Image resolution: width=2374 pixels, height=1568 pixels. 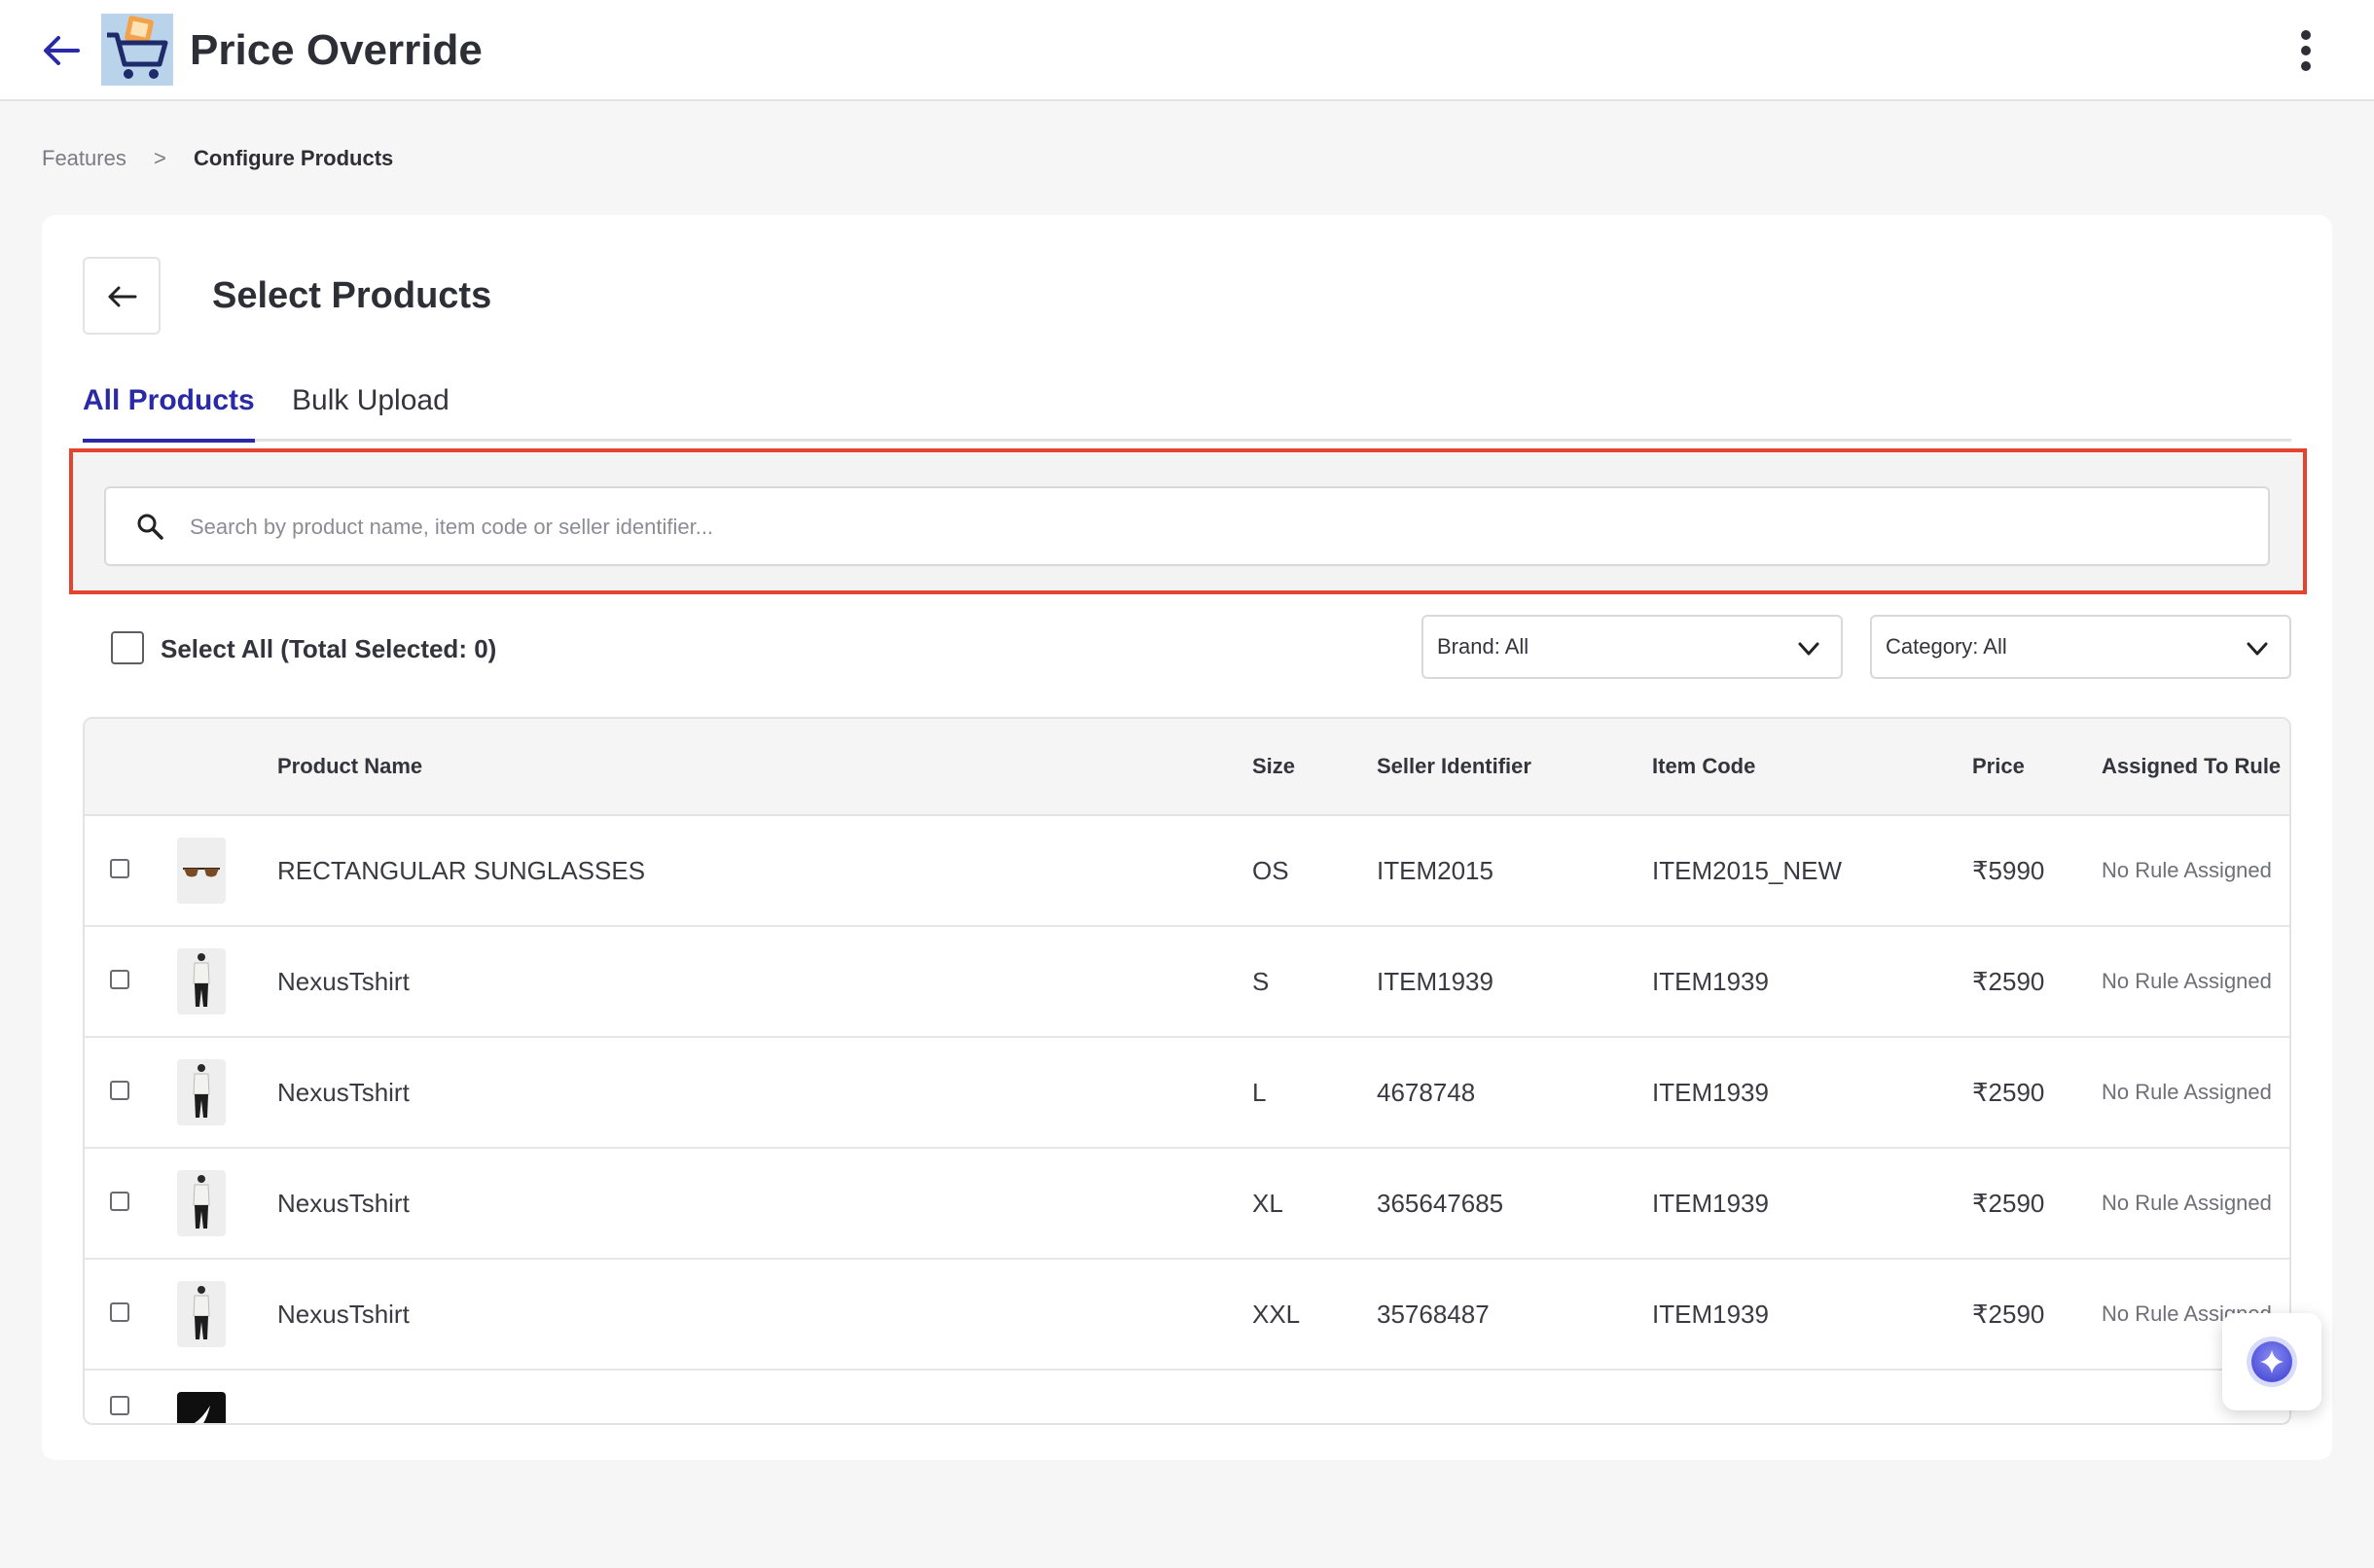 What do you see at coordinates (1187, 1397) in the screenshot?
I see `table-row` at bounding box center [1187, 1397].